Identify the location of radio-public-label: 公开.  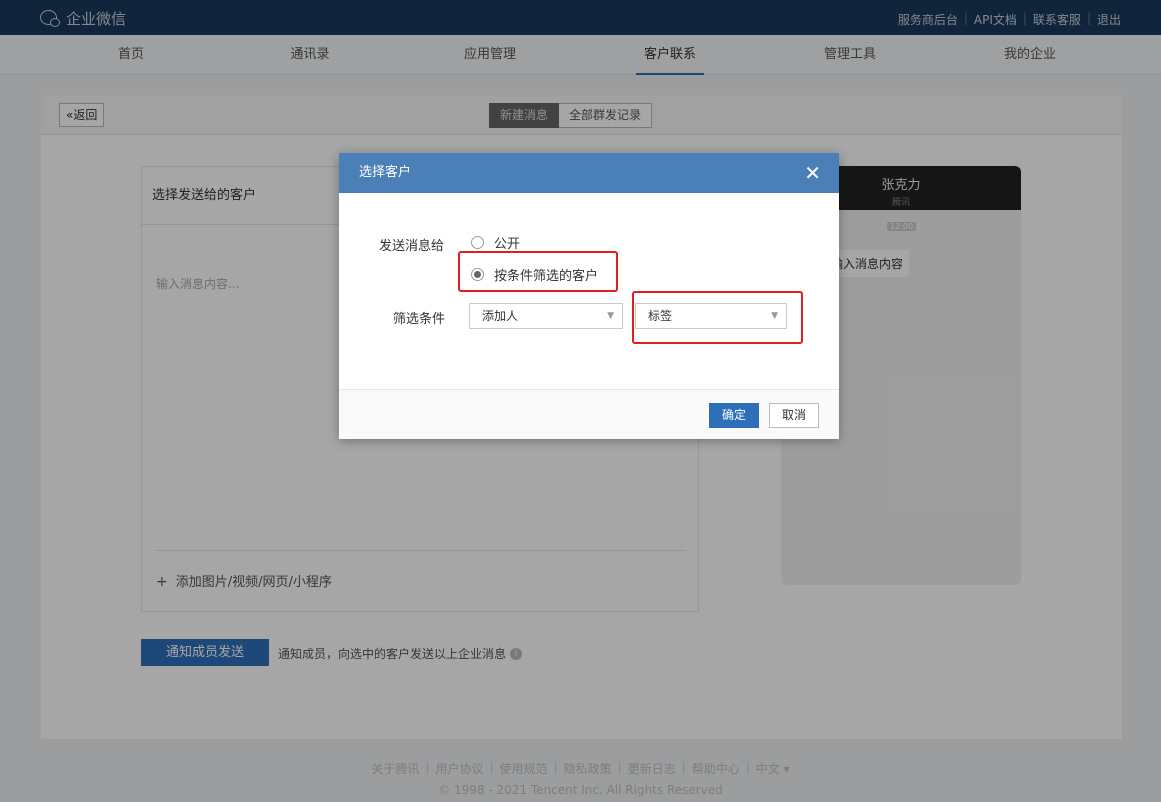
(507, 244).